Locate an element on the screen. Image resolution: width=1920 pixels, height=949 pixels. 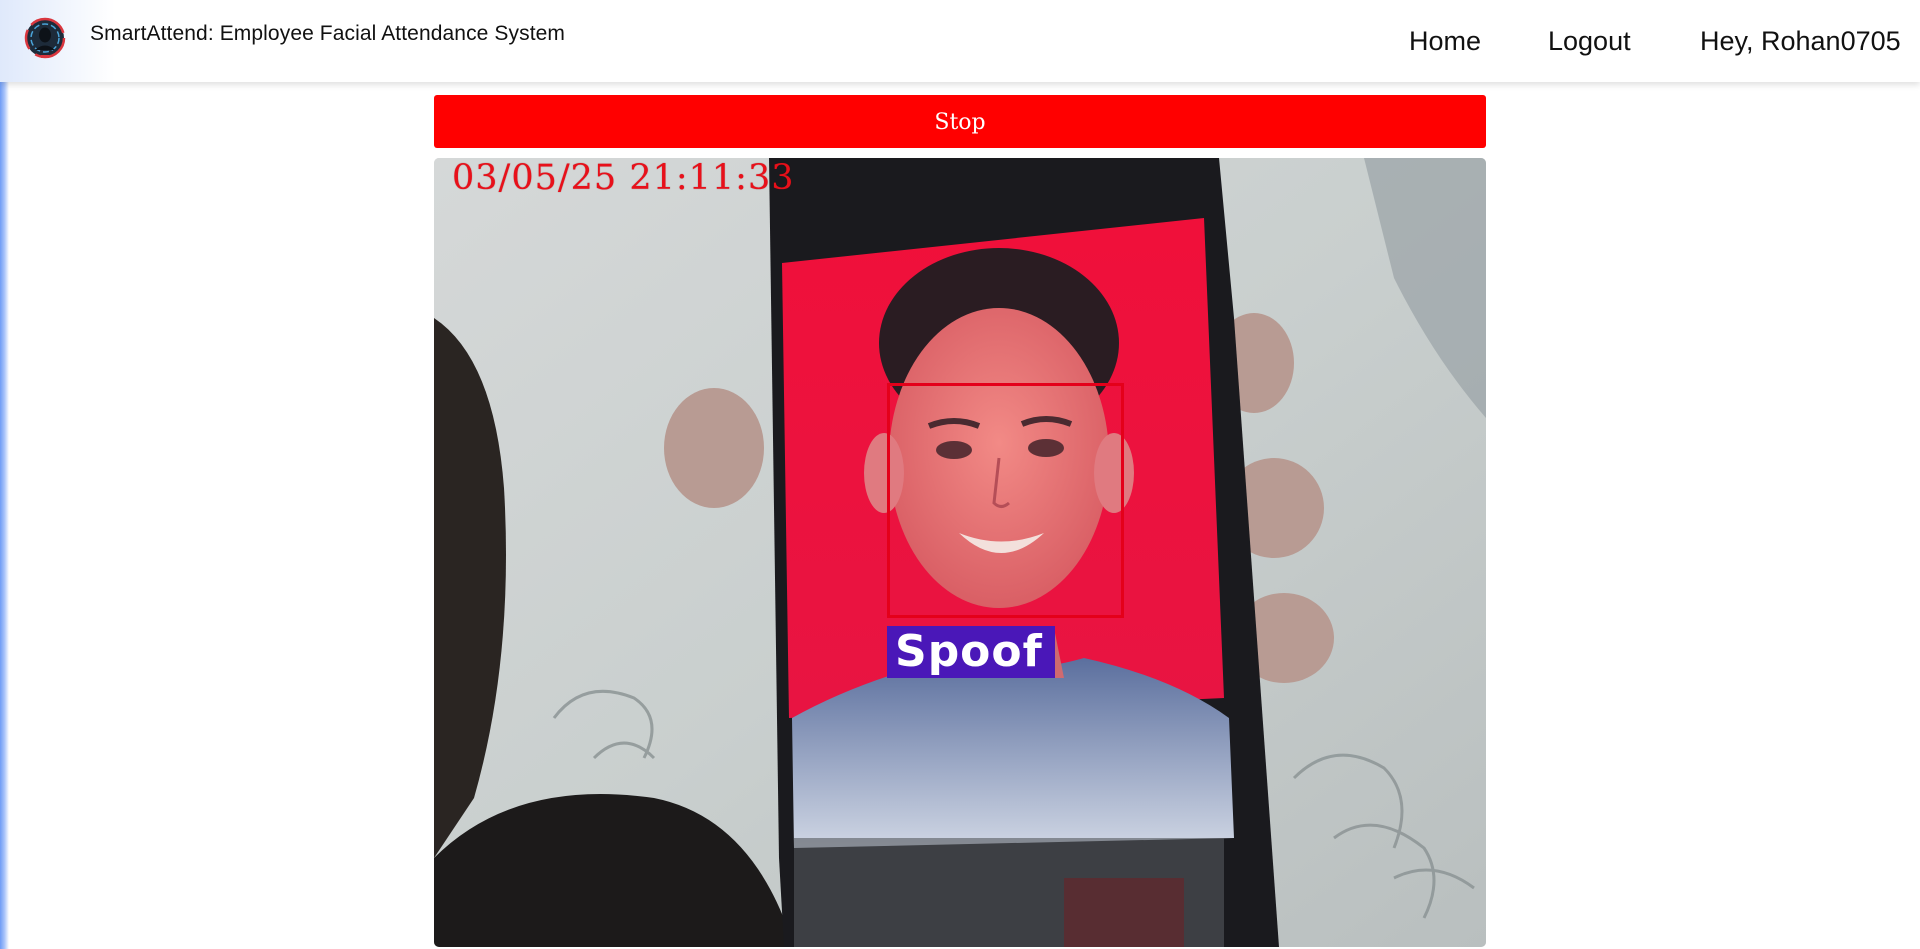
spoof-detection-label: Spoof is located at coordinates (971, 652).